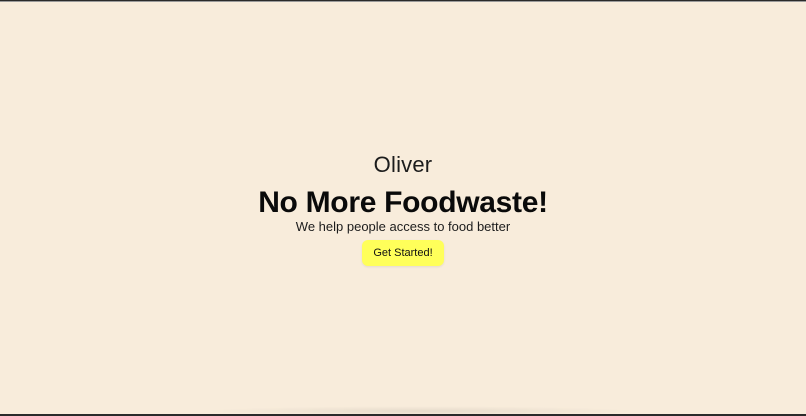 The image size is (806, 416). Describe the element at coordinates (403, 226) in the screenshot. I see `hero-tagline: We help people access to food better` at that location.